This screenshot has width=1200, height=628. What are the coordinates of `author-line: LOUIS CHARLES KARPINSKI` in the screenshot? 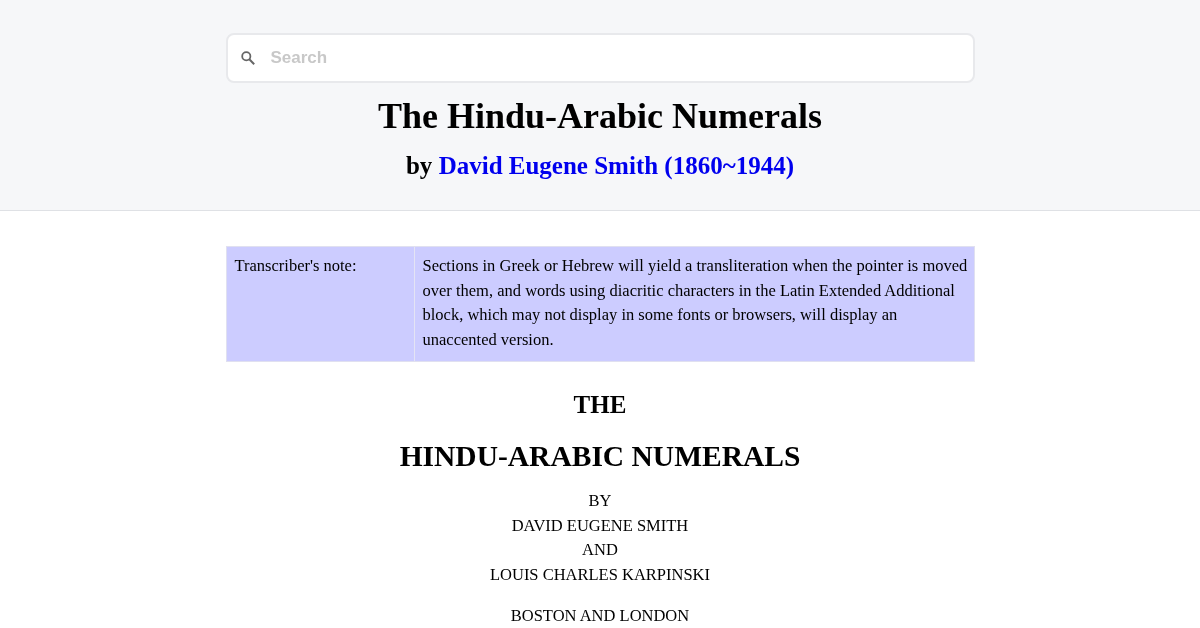 It's located at (599, 575).